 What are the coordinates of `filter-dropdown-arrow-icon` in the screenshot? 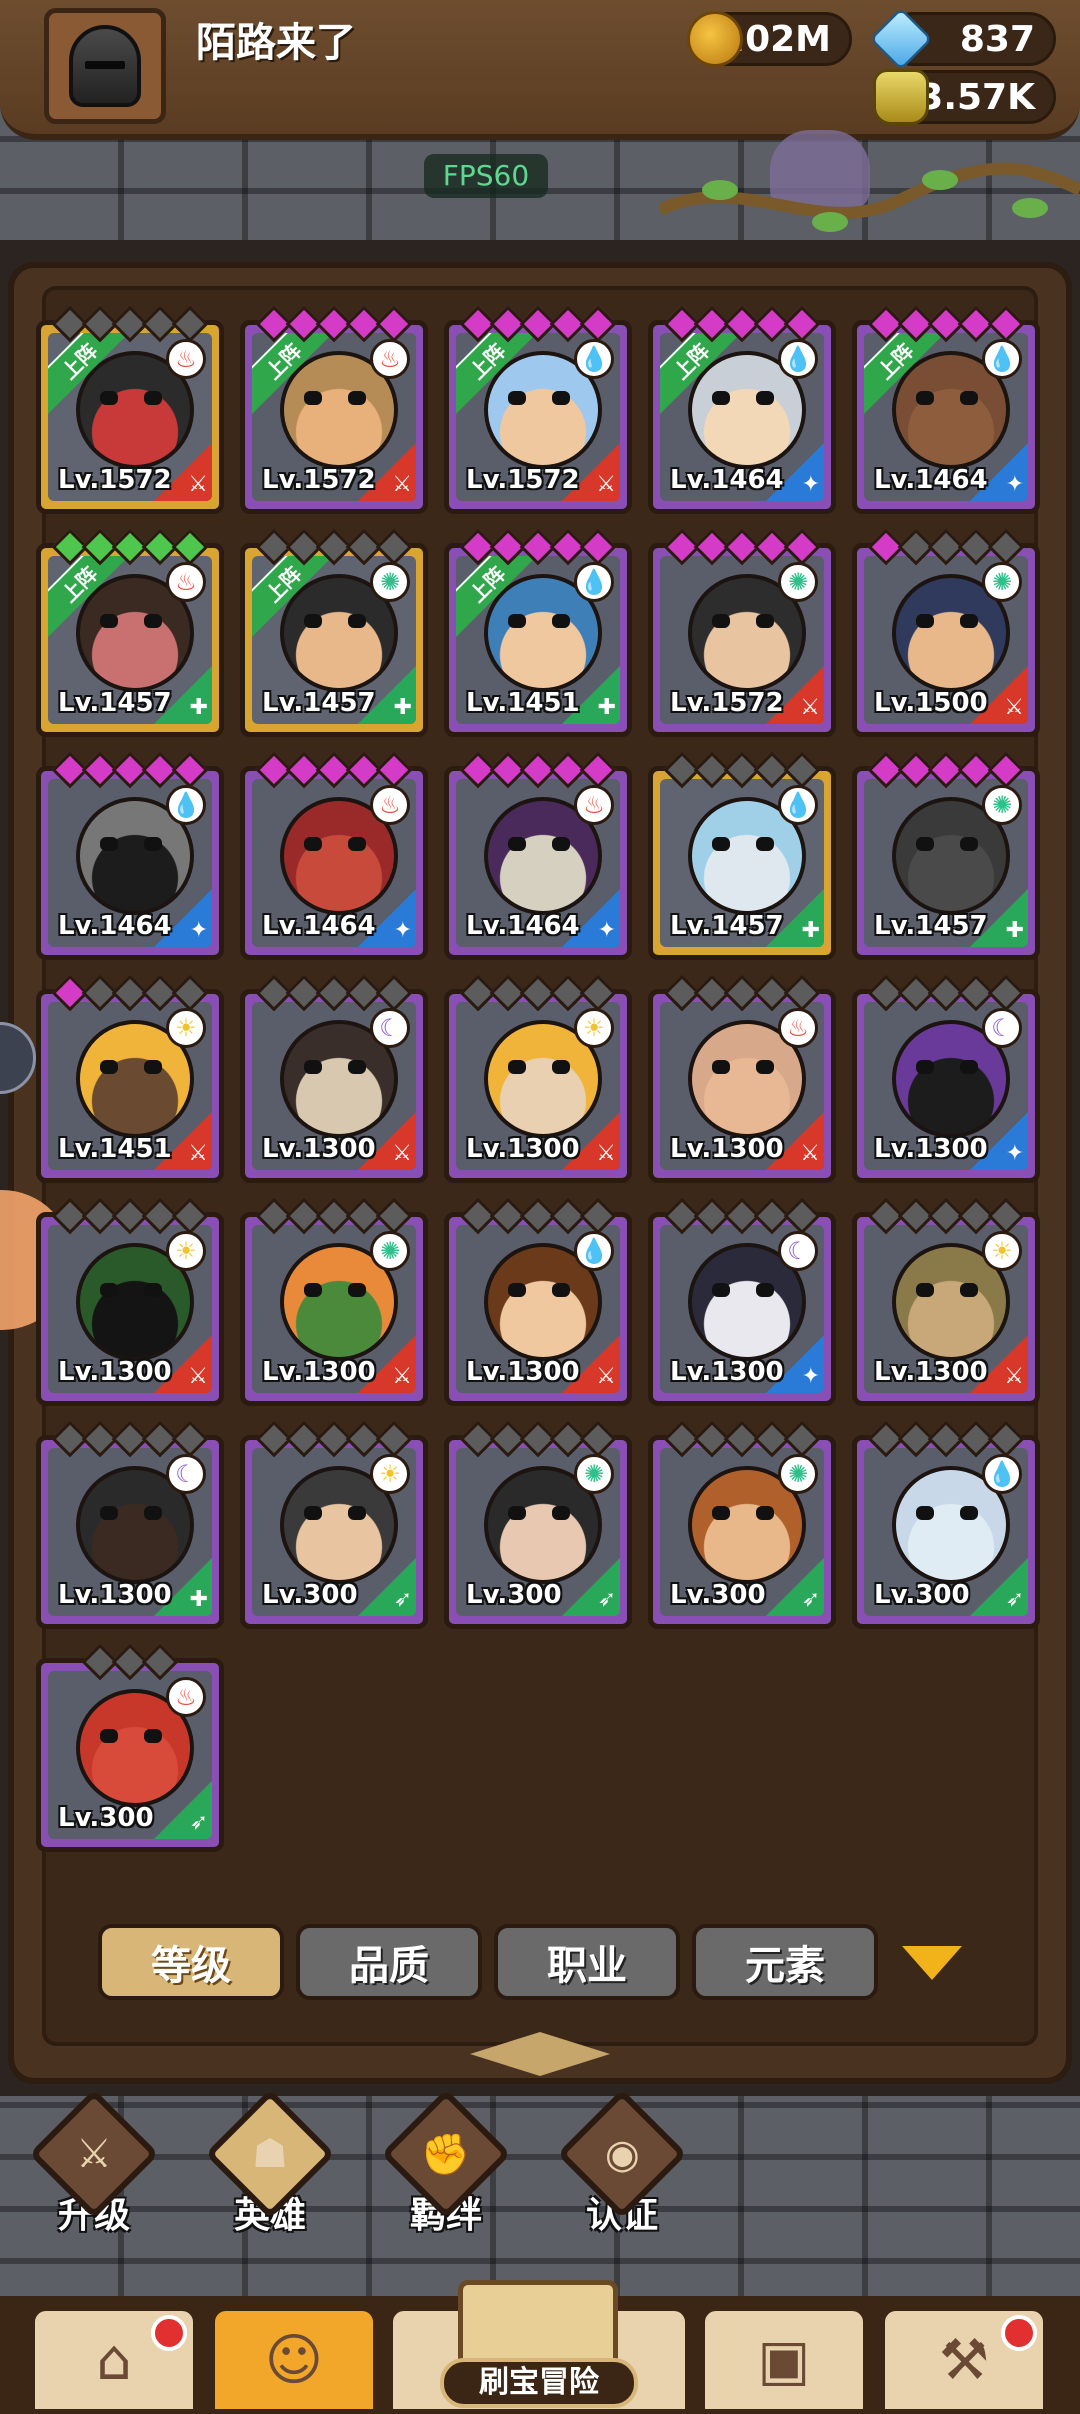 It's located at (932, 1963).